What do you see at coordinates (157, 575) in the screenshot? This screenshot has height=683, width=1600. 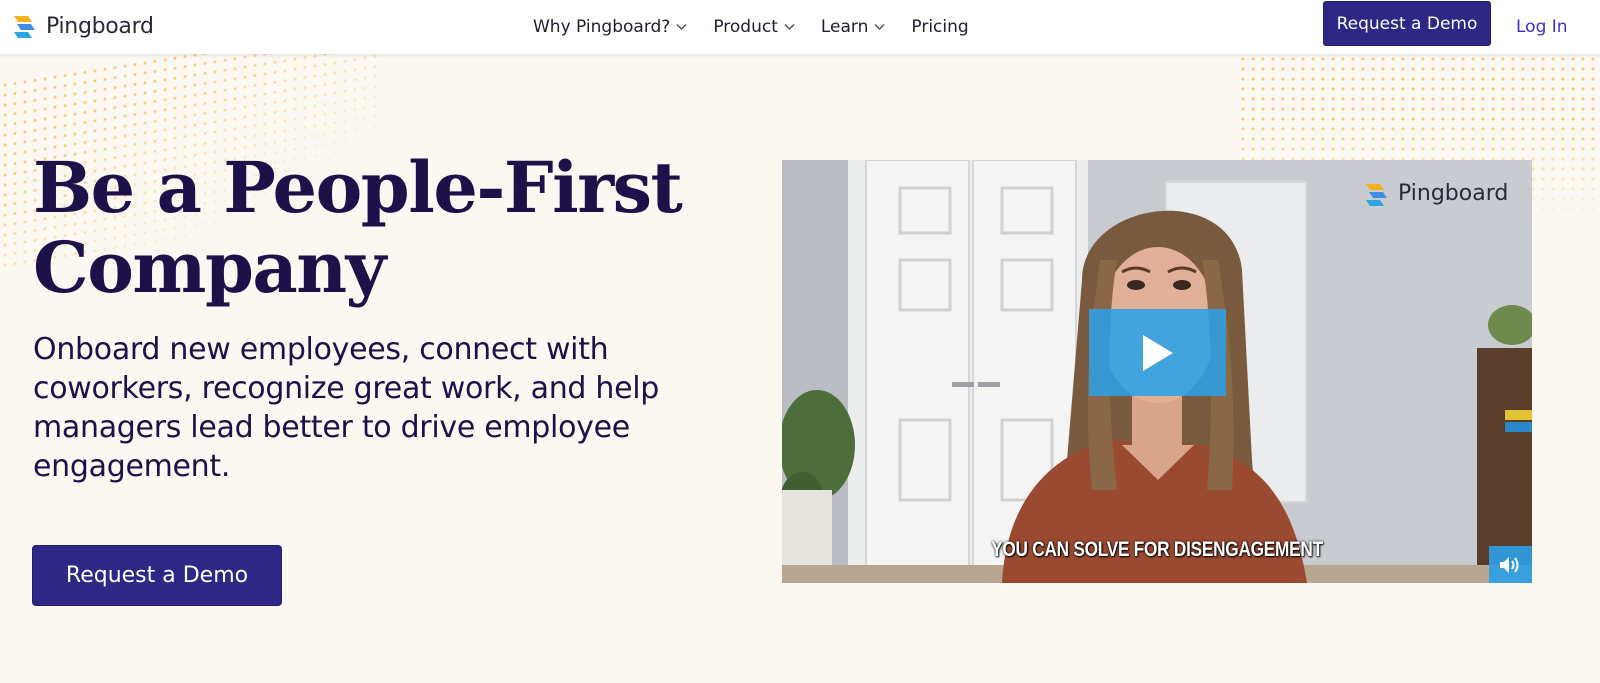 I see `request-demo-button-hero: Request a Demo` at bounding box center [157, 575].